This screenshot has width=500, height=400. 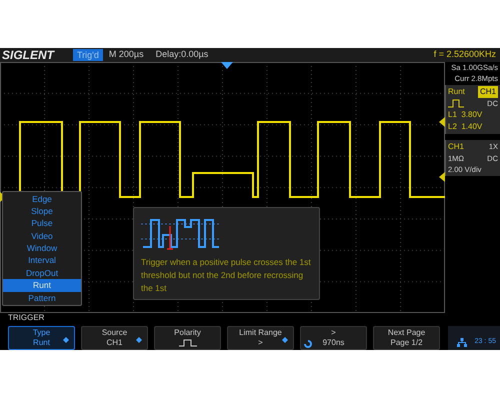 What do you see at coordinates (226, 275) in the screenshot?
I see `trigger-description: Trigger when a positive pulse crosses the 1st threshold but not the 2nd before recrossing the 1st` at bounding box center [226, 275].